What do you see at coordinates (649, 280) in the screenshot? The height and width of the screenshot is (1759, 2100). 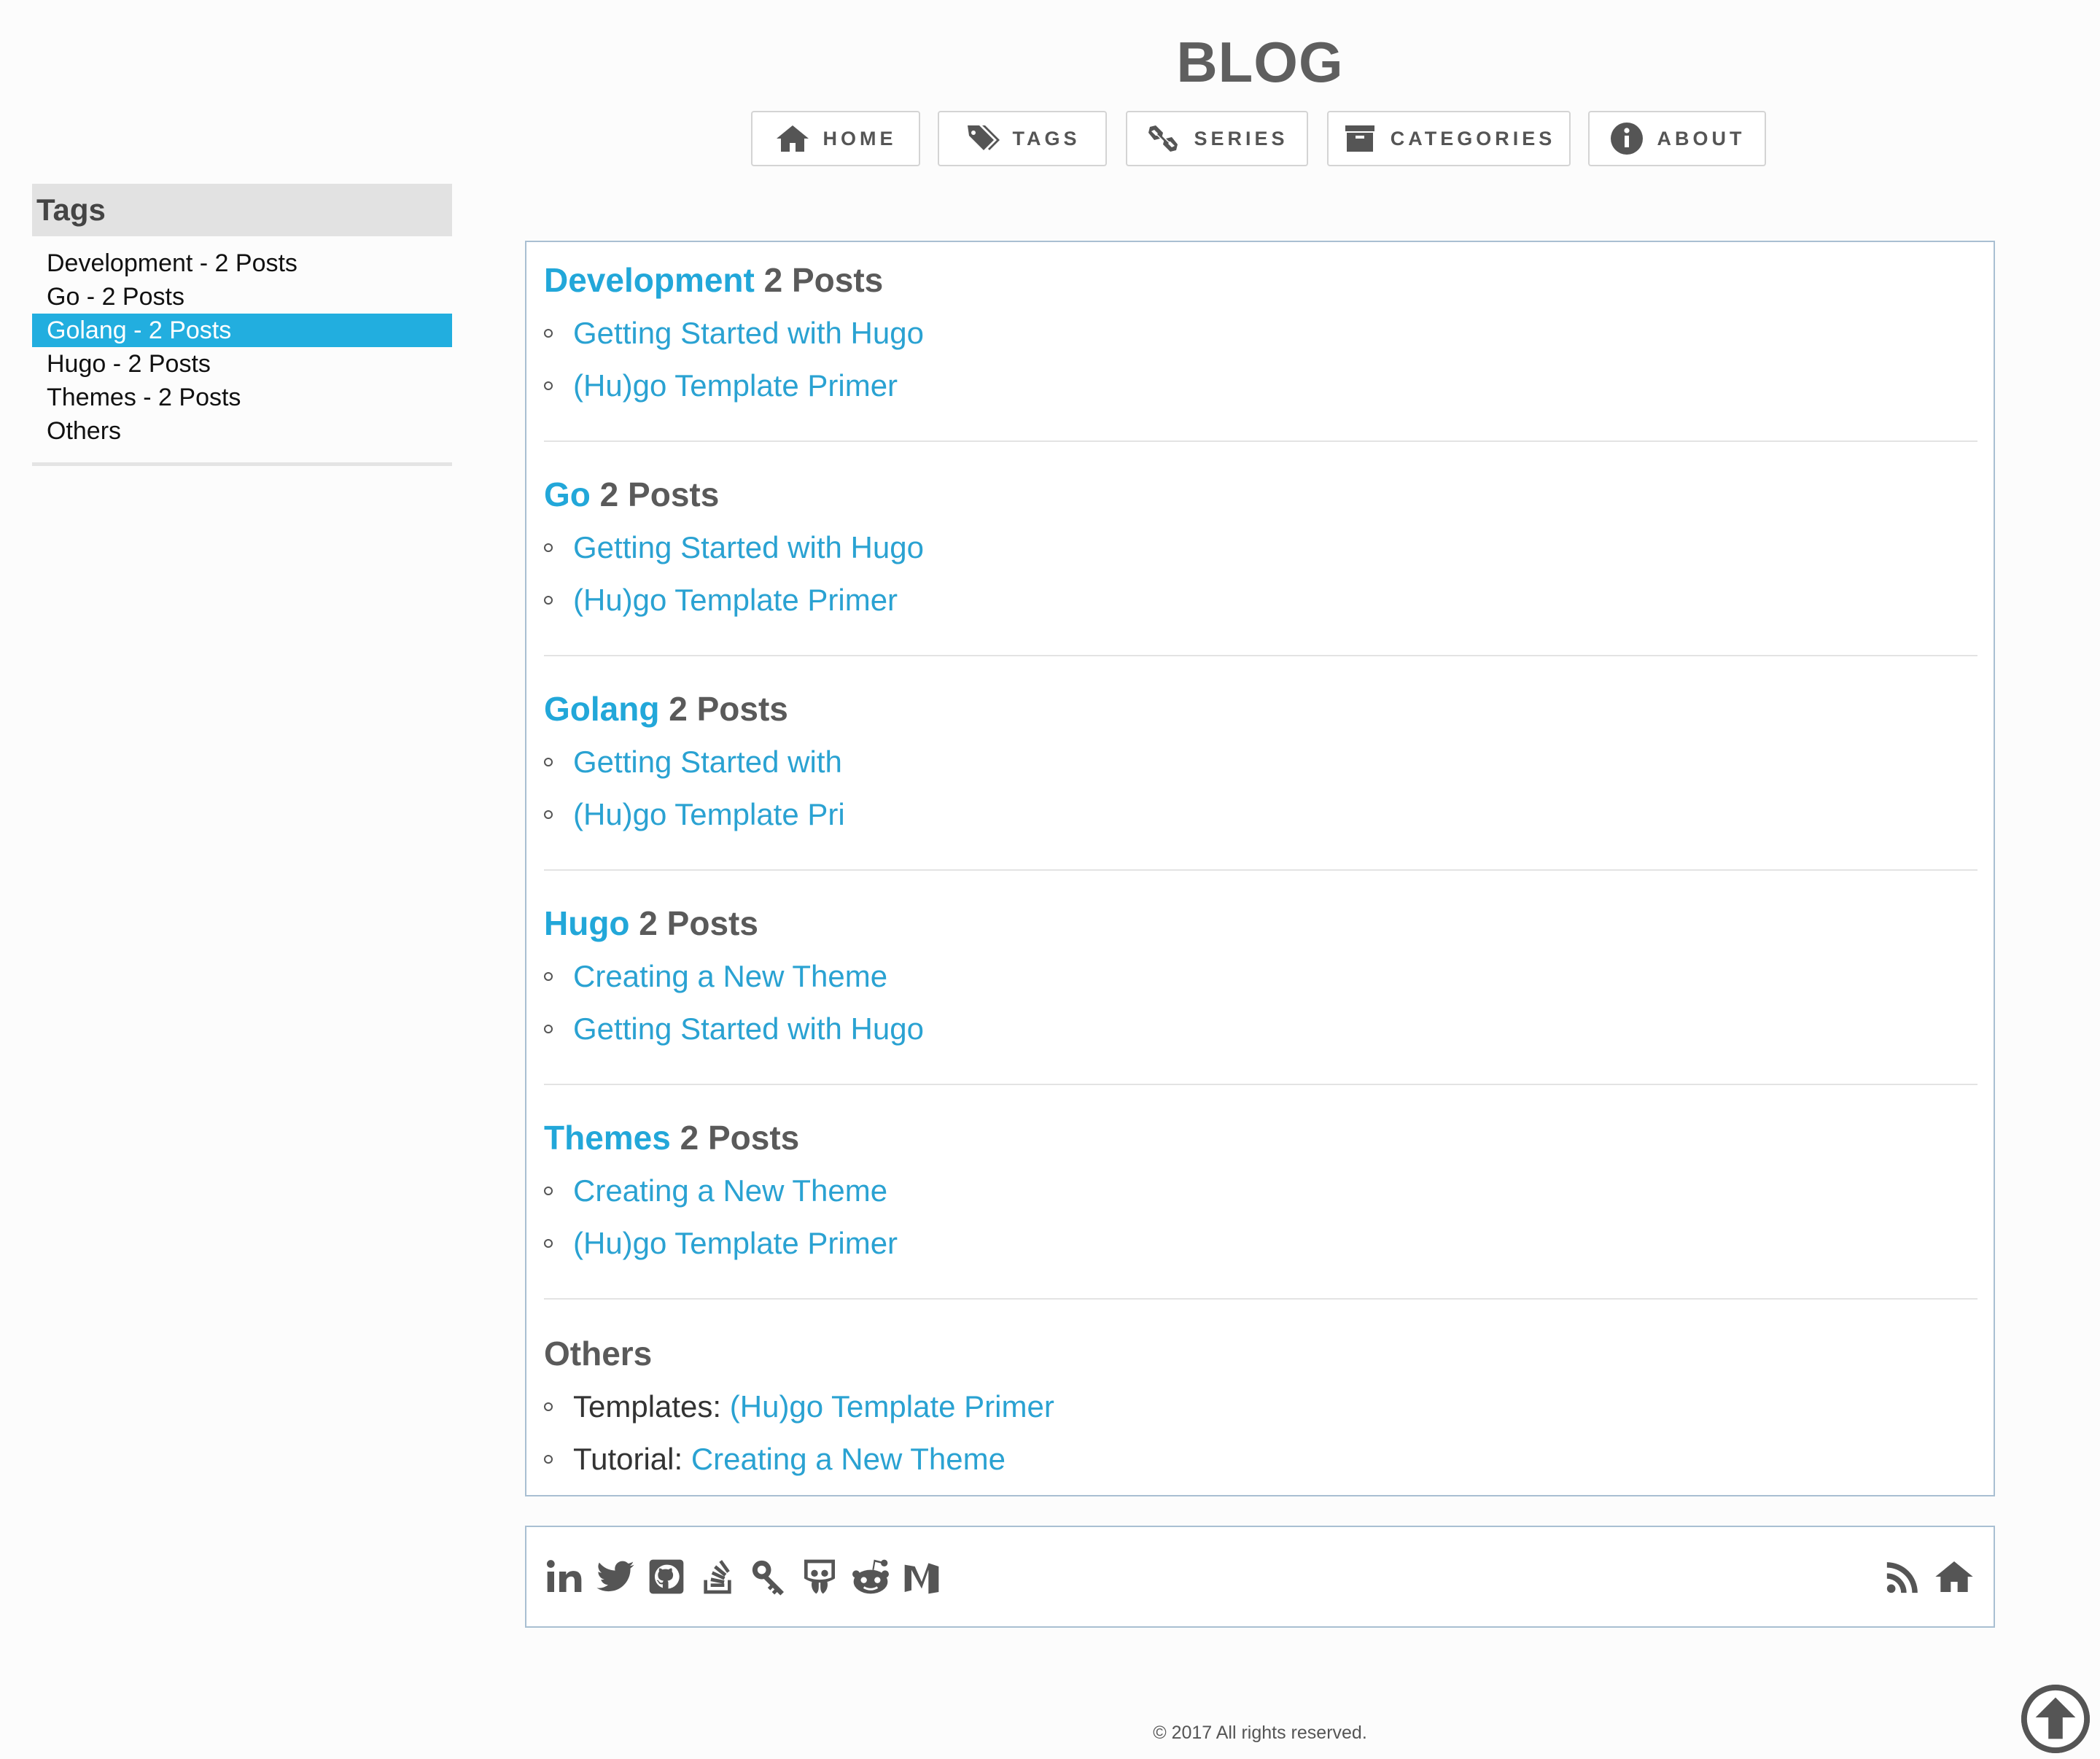 I see `tag-link: Development` at bounding box center [649, 280].